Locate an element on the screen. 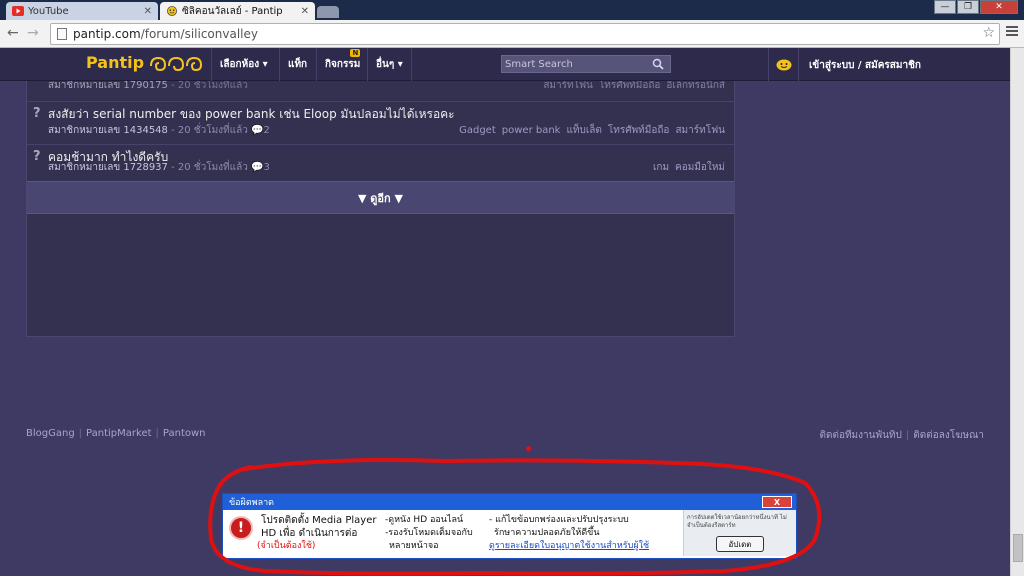  url-domain: pantip.com is located at coordinates (107, 34).